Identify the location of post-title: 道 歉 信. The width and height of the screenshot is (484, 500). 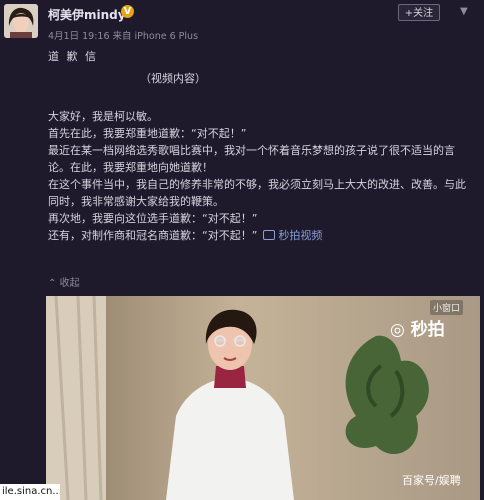
(73, 56).